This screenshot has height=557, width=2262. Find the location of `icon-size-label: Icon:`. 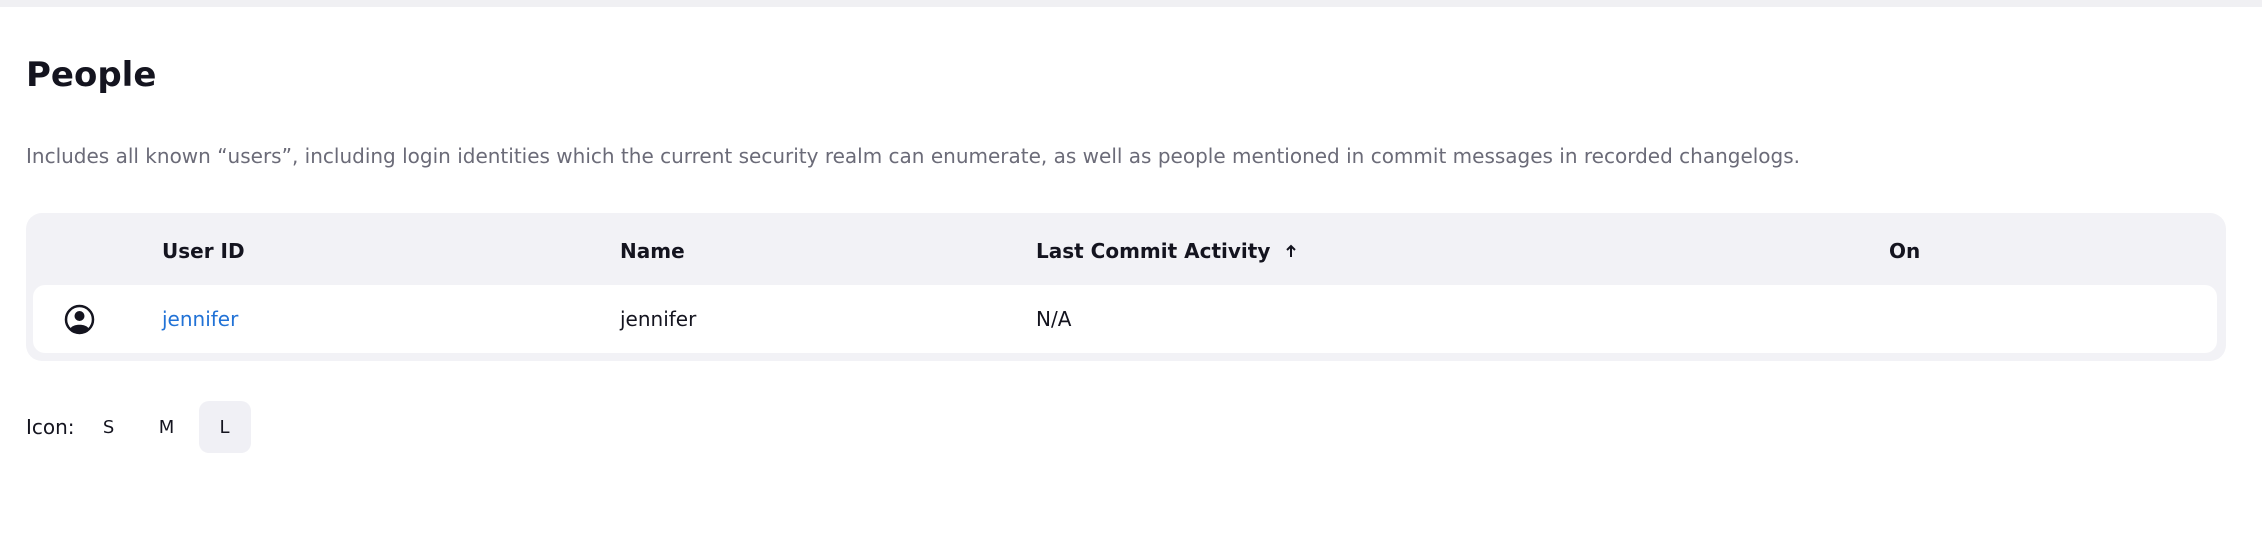

icon-size-label: Icon: is located at coordinates (50, 427).